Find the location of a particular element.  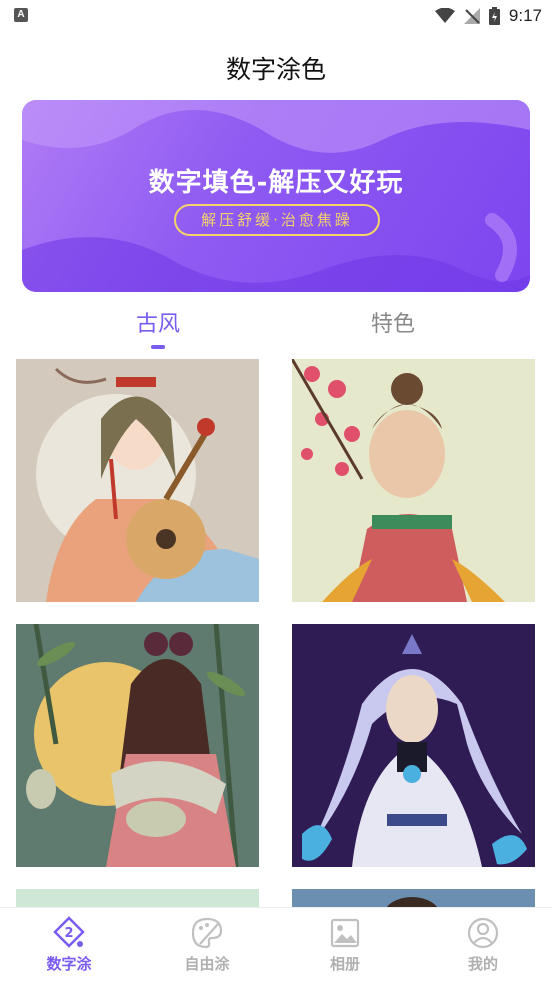

badge-number: 2 is located at coordinates (68, 933).